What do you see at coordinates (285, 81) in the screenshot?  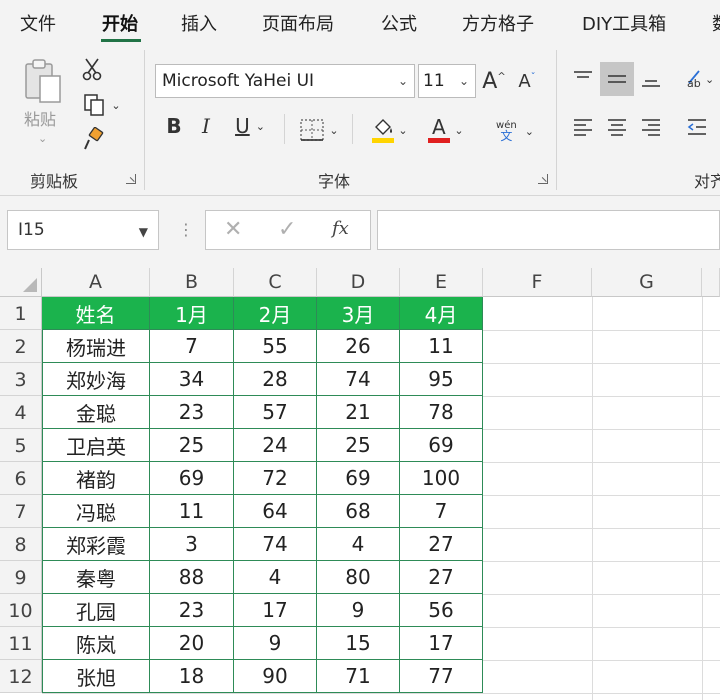 I see `font-family-select: Microsoft YaHei UI ⌄` at bounding box center [285, 81].